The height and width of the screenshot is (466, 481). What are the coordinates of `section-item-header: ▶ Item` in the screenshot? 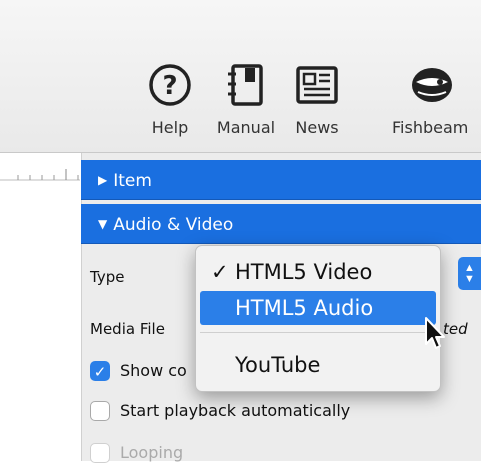 It's located at (281, 180).